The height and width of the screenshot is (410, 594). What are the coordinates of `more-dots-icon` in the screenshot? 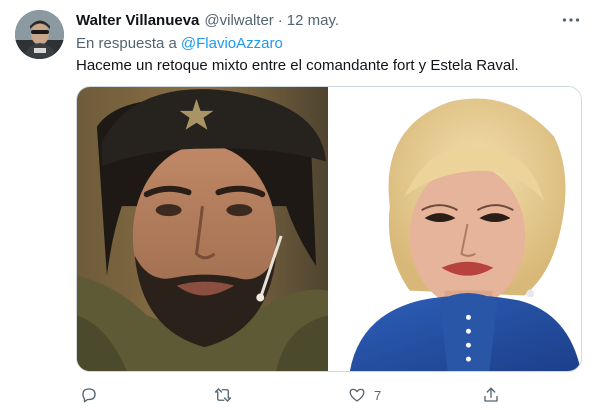 It's located at (571, 20).